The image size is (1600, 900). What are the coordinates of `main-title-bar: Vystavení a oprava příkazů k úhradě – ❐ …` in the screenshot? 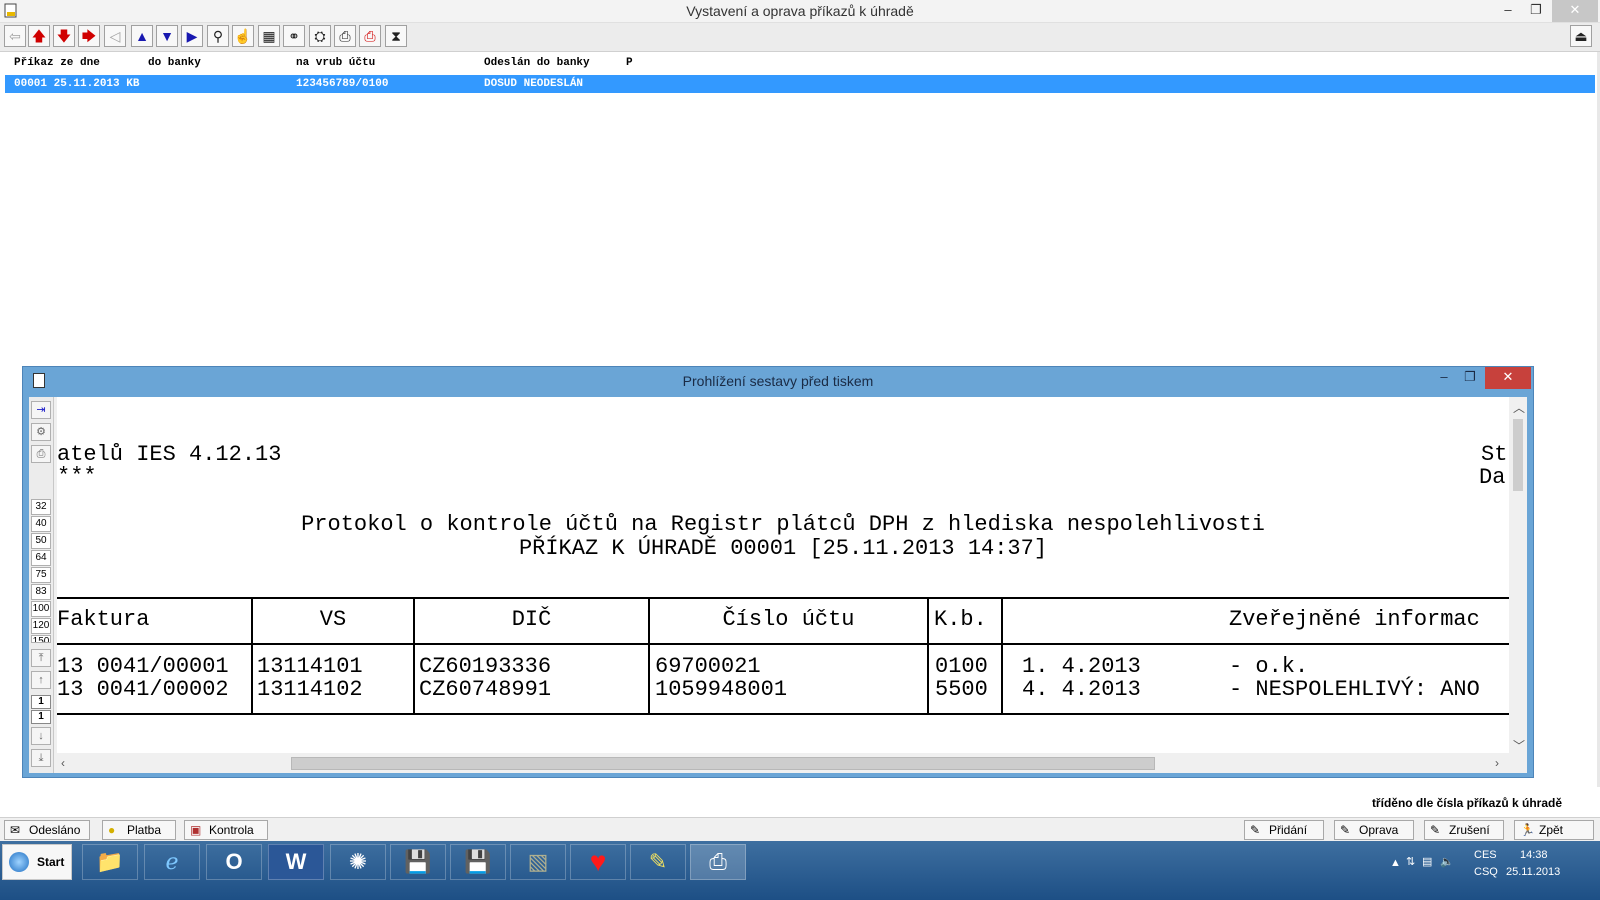 It's located at (800, 11).